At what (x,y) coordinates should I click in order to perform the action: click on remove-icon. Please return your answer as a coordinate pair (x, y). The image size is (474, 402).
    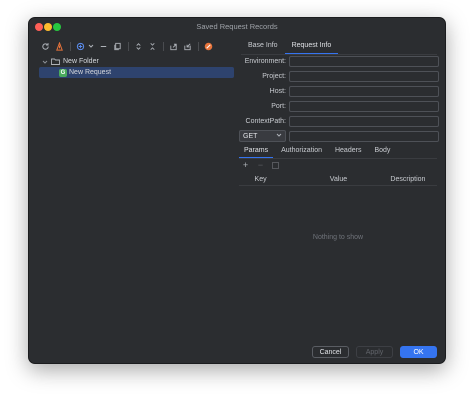
    Looking at the image, I should click on (103, 46).